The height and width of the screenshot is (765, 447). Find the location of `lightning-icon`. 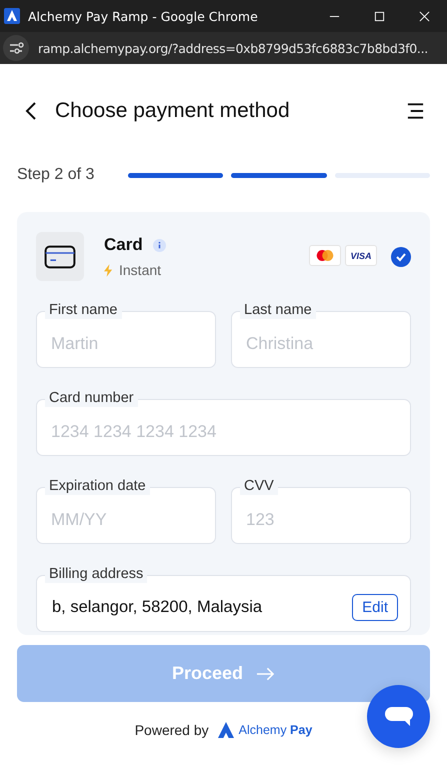

lightning-icon is located at coordinates (108, 270).